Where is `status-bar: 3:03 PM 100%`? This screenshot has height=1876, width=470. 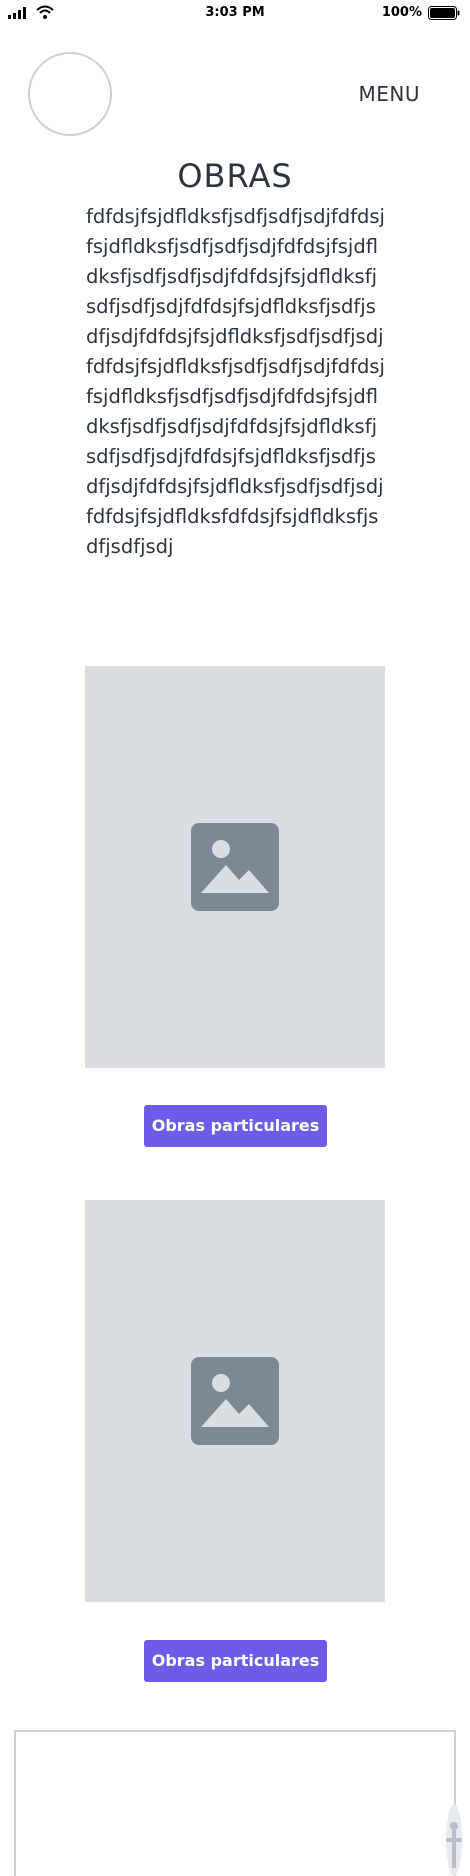
status-bar: 3:03 PM 100% is located at coordinates (235, 14).